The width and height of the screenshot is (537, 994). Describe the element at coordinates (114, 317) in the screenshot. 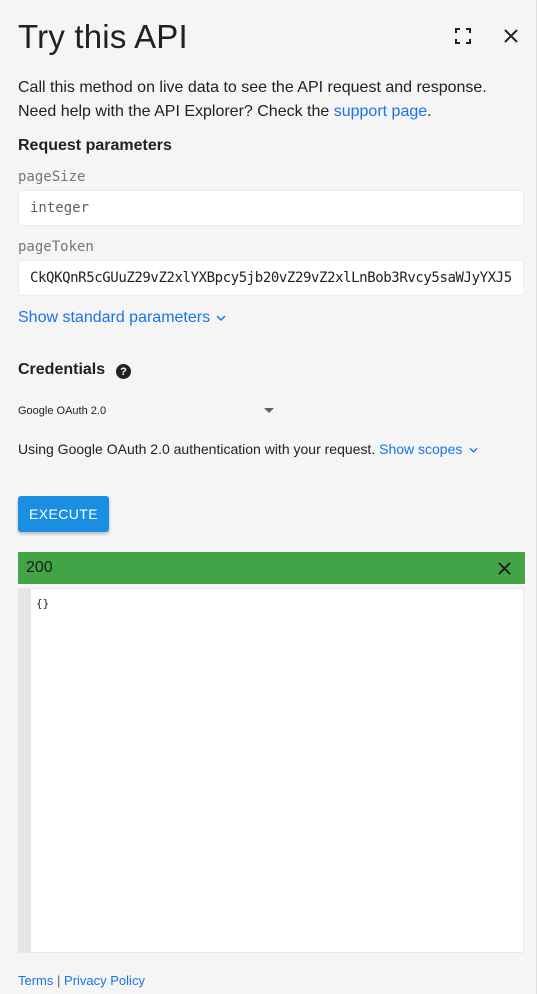

I see `show-standard-parameters-label: Show standard parameters` at that location.